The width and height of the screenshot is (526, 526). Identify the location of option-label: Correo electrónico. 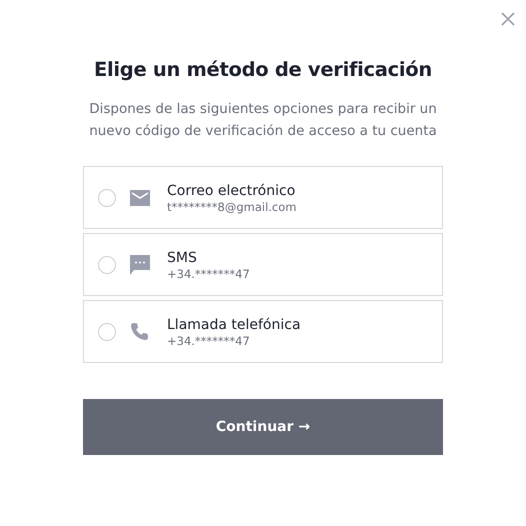
(231, 191).